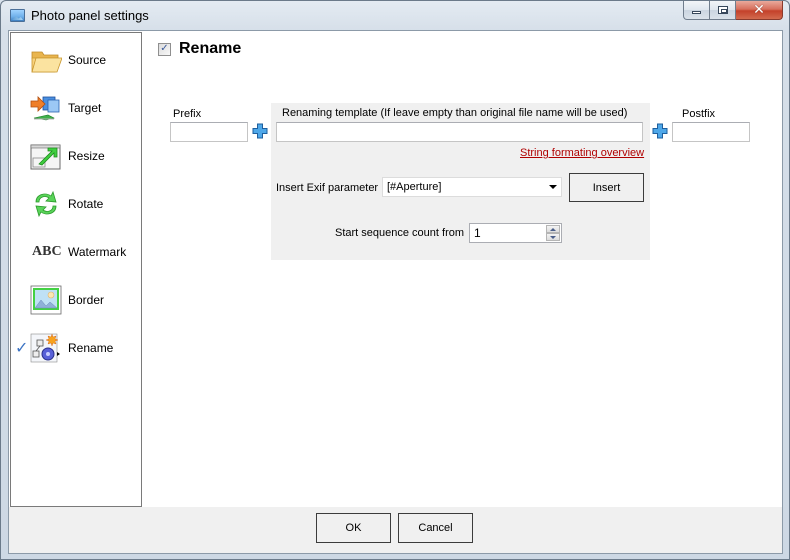 This screenshot has height=560, width=790. I want to click on add-postfix-plus-icon, so click(660, 131).